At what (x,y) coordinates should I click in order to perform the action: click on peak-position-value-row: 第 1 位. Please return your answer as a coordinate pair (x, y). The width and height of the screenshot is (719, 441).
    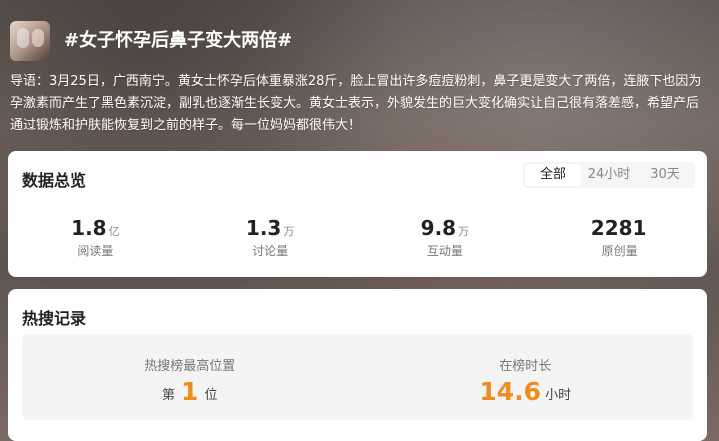
    Looking at the image, I should click on (190, 391).